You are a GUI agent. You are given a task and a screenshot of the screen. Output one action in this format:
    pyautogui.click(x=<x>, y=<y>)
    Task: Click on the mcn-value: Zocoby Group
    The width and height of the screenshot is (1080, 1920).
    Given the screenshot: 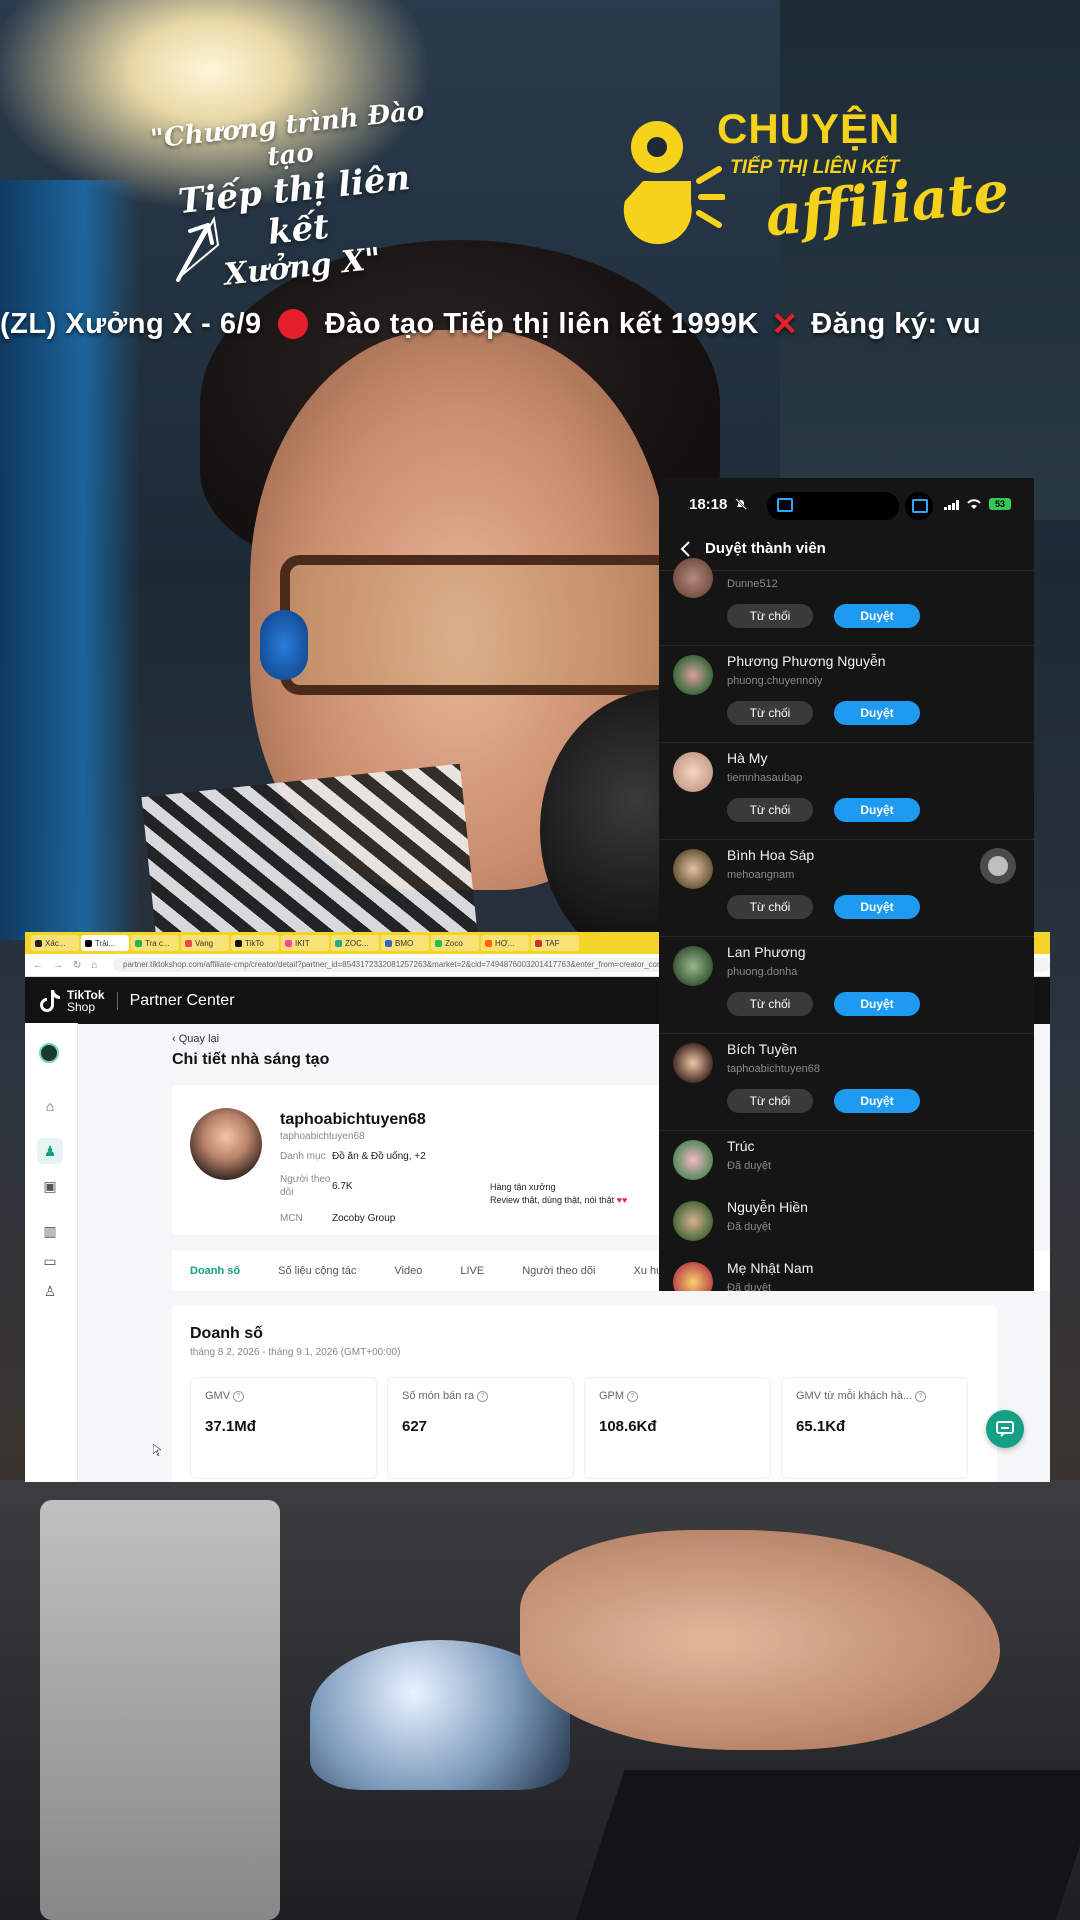 What is the action you would take?
    pyautogui.click(x=364, y=1218)
    